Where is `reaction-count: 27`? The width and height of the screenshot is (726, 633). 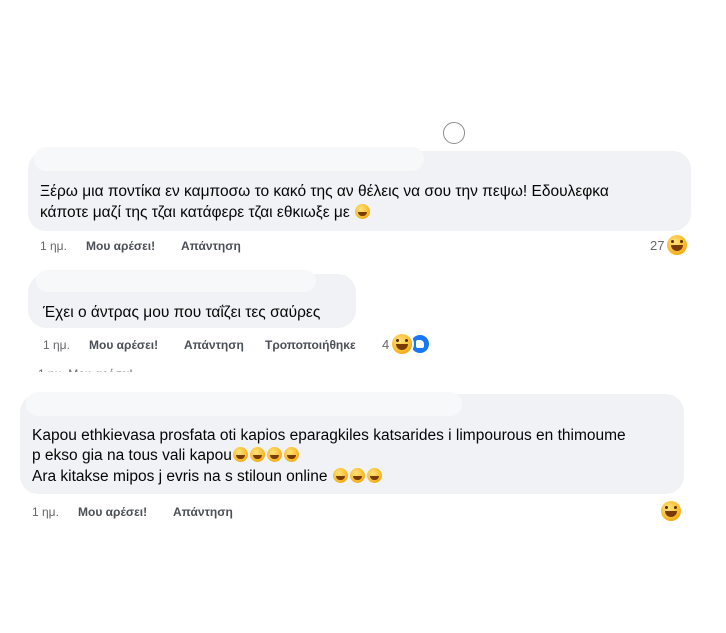
reaction-count: 27 is located at coordinates (657, 245).